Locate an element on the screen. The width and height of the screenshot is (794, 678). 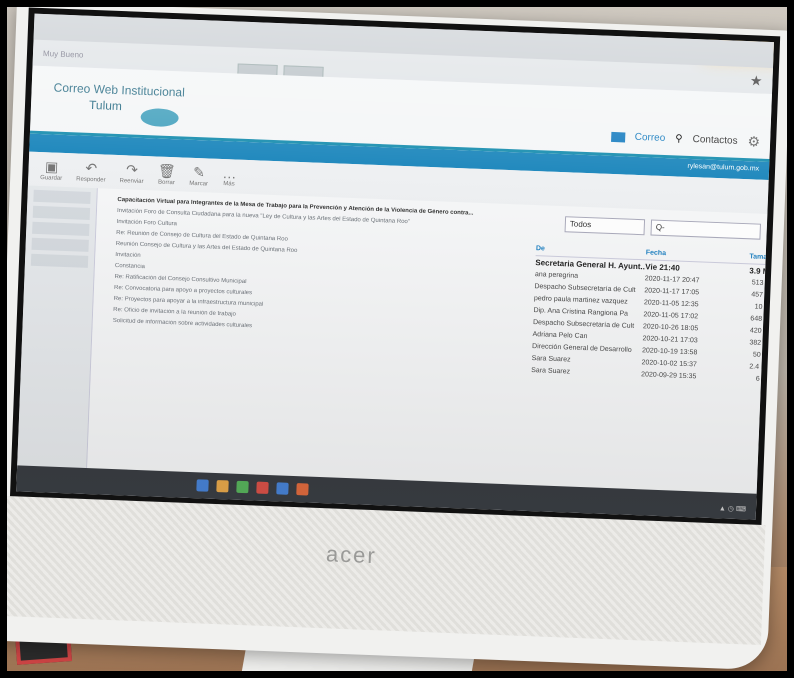
nav-contacts: Contactos is located at coordinates (714, 140).